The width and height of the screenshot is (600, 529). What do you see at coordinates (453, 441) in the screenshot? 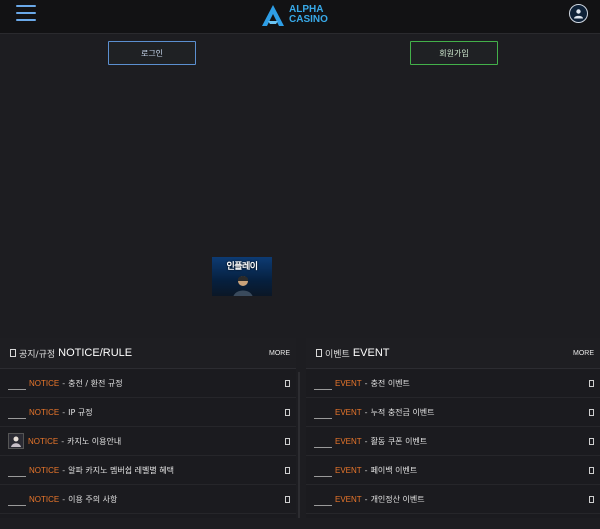
I see `list-item: EVENT - 활동 쿠폰 이벤트` at bounding box center [453, 441].